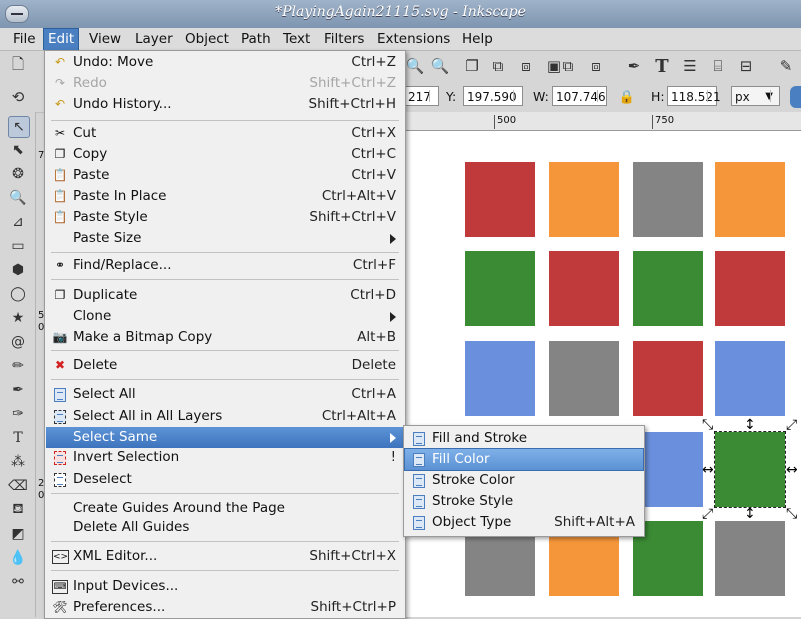  What do you see at coordinates (225, 457) in the screenshot?
I see `menu-invert-selection: Invert Selection!` at bounding box center [225, 457].